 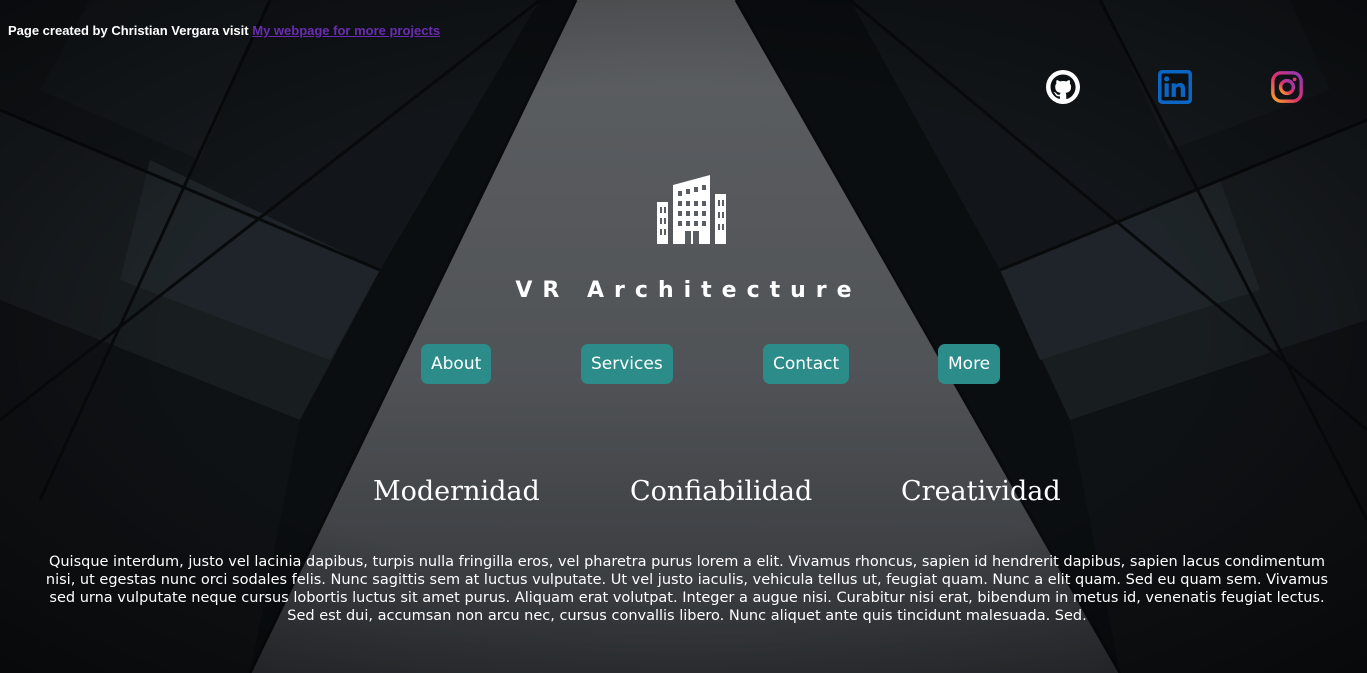 I want to click on site-title: VR Architecture, so click(x=688, y=290).